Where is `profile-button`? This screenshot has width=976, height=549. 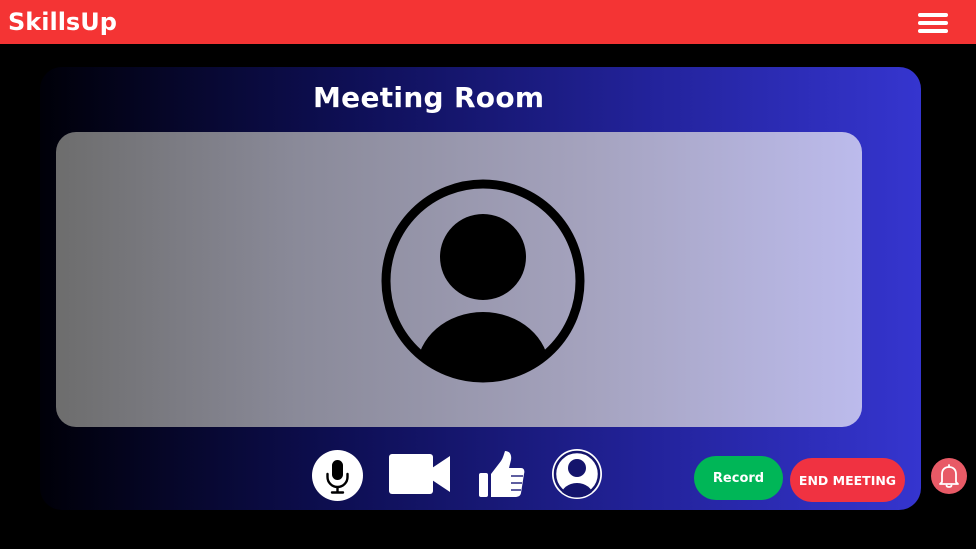
profile-button is located at coordinates (577, 474).